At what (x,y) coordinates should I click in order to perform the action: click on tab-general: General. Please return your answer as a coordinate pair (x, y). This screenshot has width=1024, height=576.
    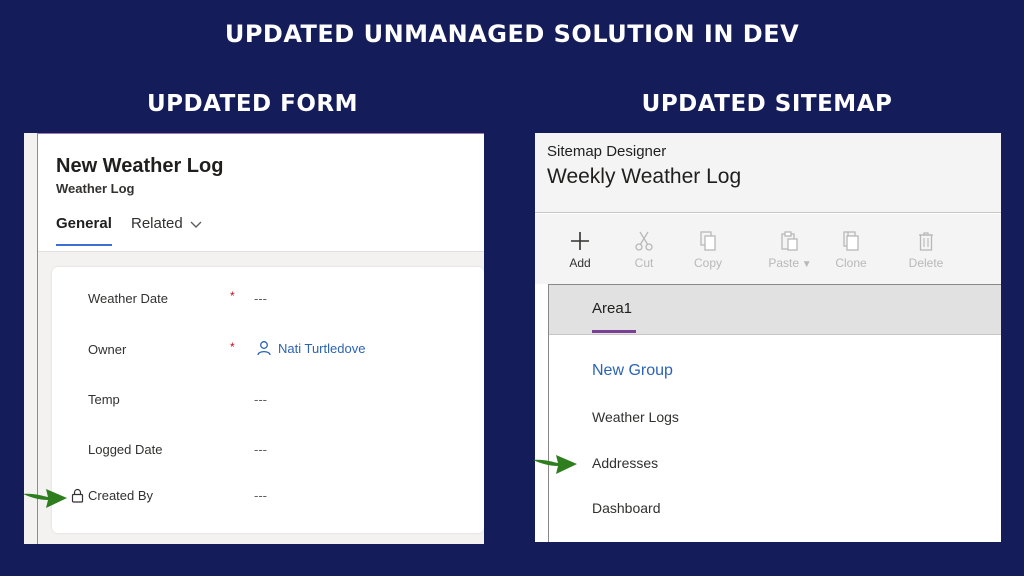
    Looking at the image, I should click on (84, 223).